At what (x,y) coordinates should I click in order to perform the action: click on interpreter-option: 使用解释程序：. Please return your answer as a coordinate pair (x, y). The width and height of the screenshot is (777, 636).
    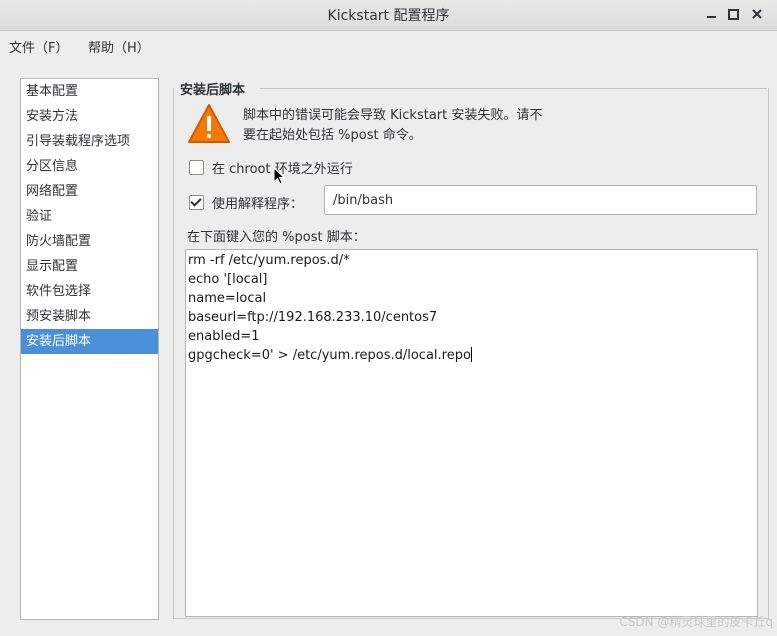
    Looking at the image, I should click on (246, 202).